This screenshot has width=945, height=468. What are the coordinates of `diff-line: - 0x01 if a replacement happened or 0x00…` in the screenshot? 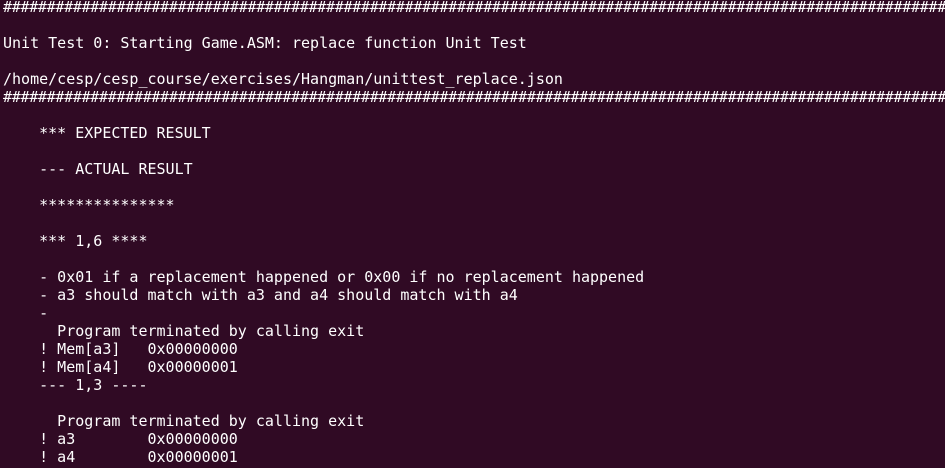 It's located at (324, 277).